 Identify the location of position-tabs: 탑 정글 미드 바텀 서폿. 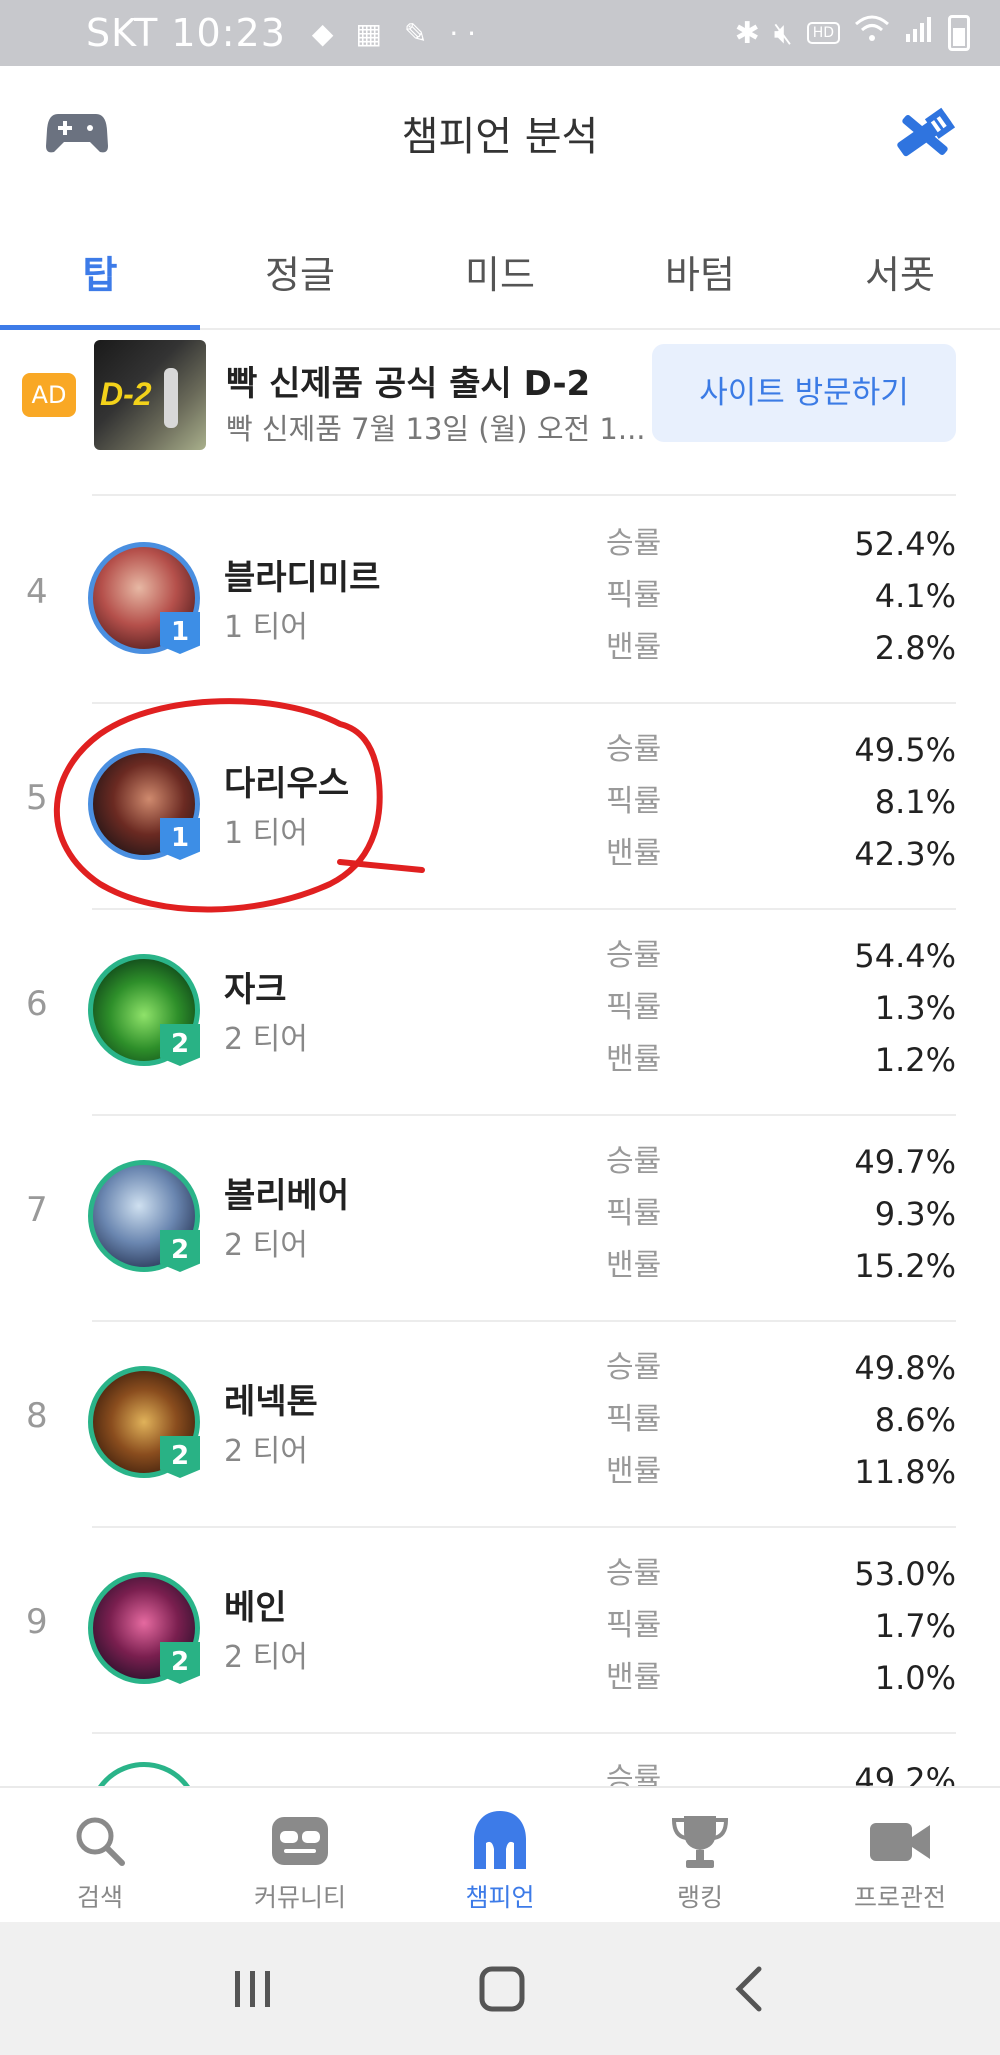
(500, 267).